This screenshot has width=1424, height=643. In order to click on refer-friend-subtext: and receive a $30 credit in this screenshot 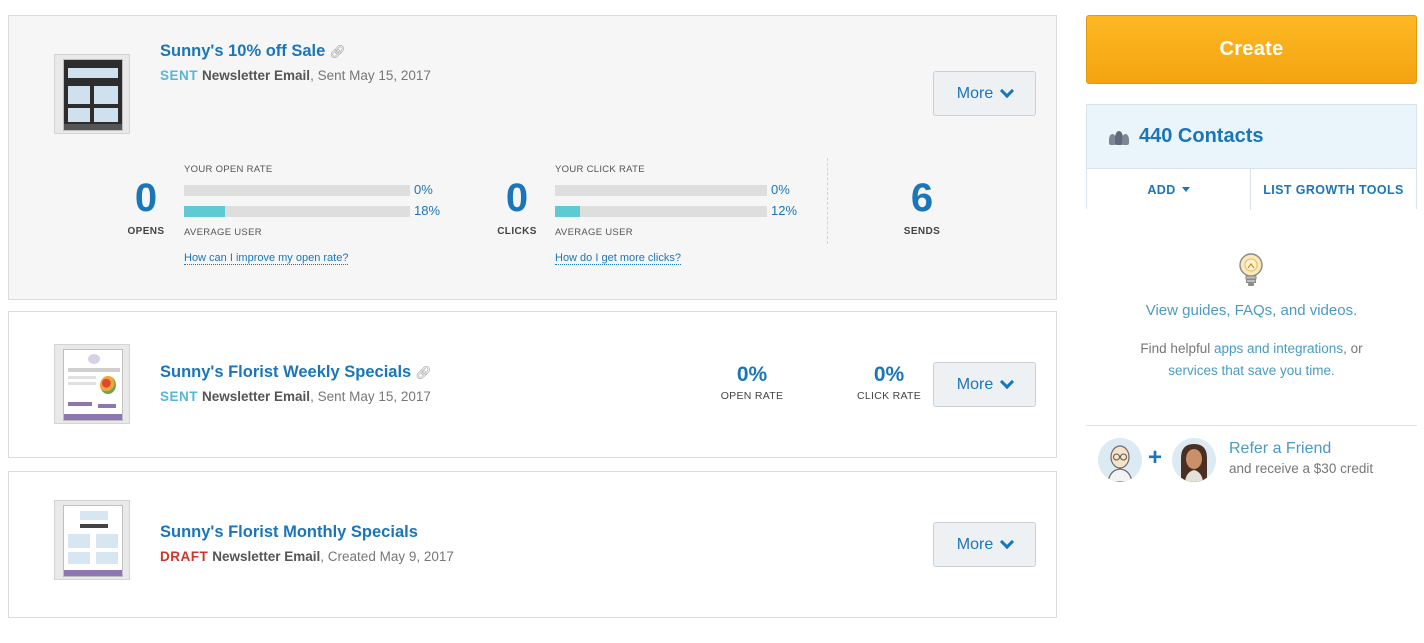, I will do `click(1301, 468)`.